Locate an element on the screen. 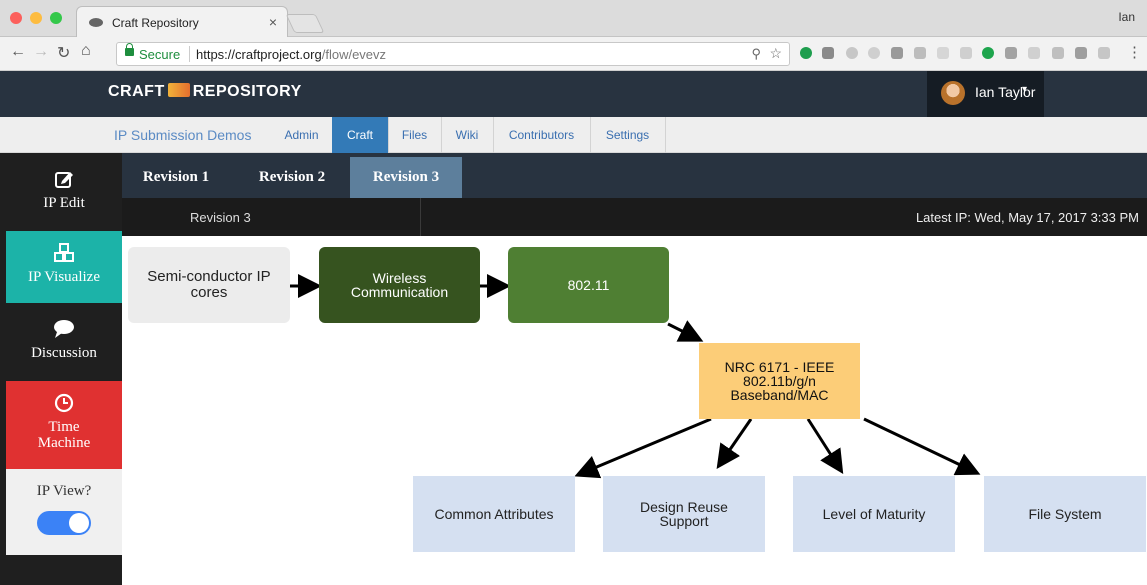 The height and width of the screenshot is (585, 1147). minimize-window-icon is located at coordinates (36, 18).